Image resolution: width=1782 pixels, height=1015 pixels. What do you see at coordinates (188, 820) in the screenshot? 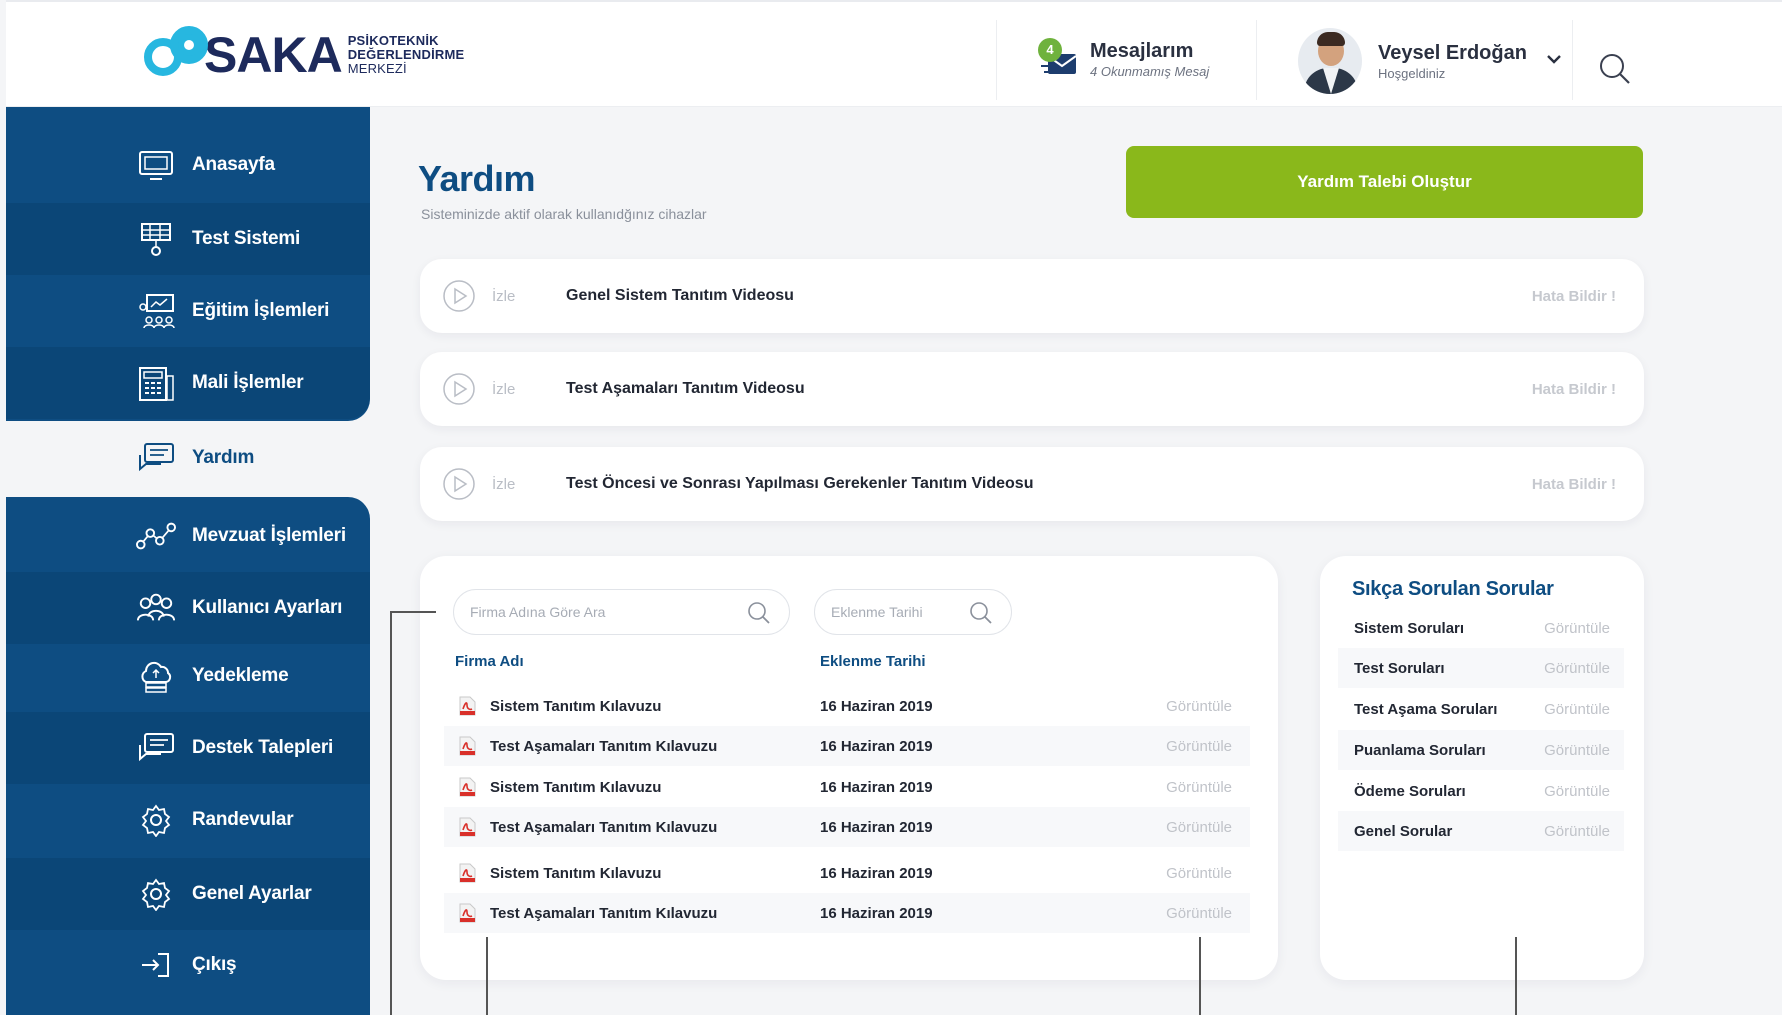
I see `sidebar-item-randevular: Randevular` at bounding box center [188, 820].